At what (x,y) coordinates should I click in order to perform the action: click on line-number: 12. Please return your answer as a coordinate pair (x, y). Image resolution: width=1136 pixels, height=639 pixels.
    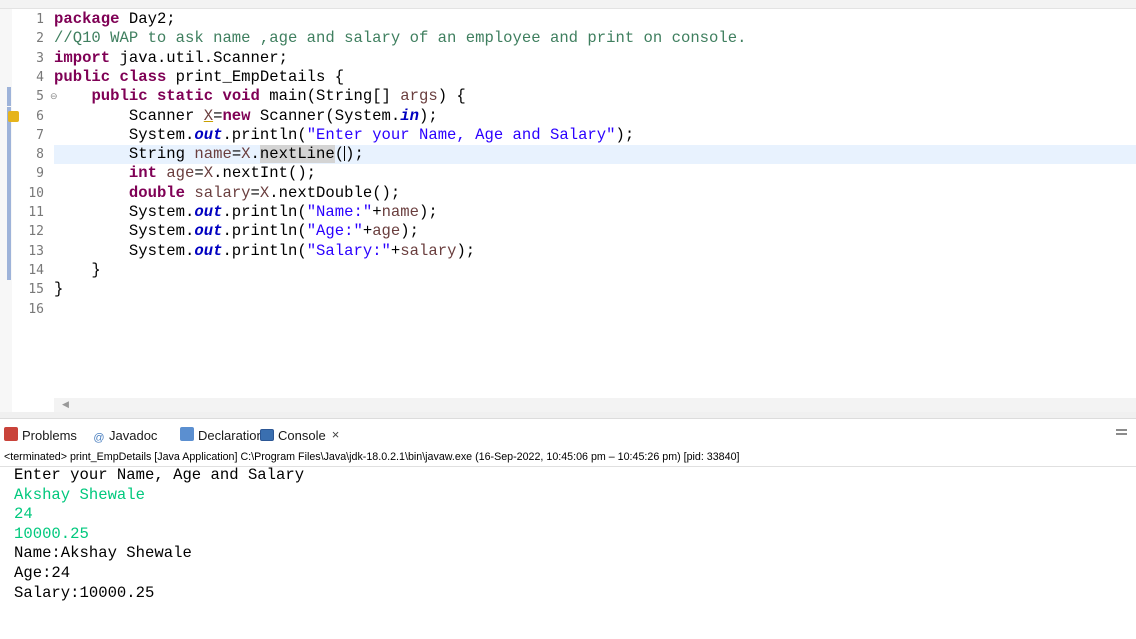
    Looking at the image, I should click on (36, 232).